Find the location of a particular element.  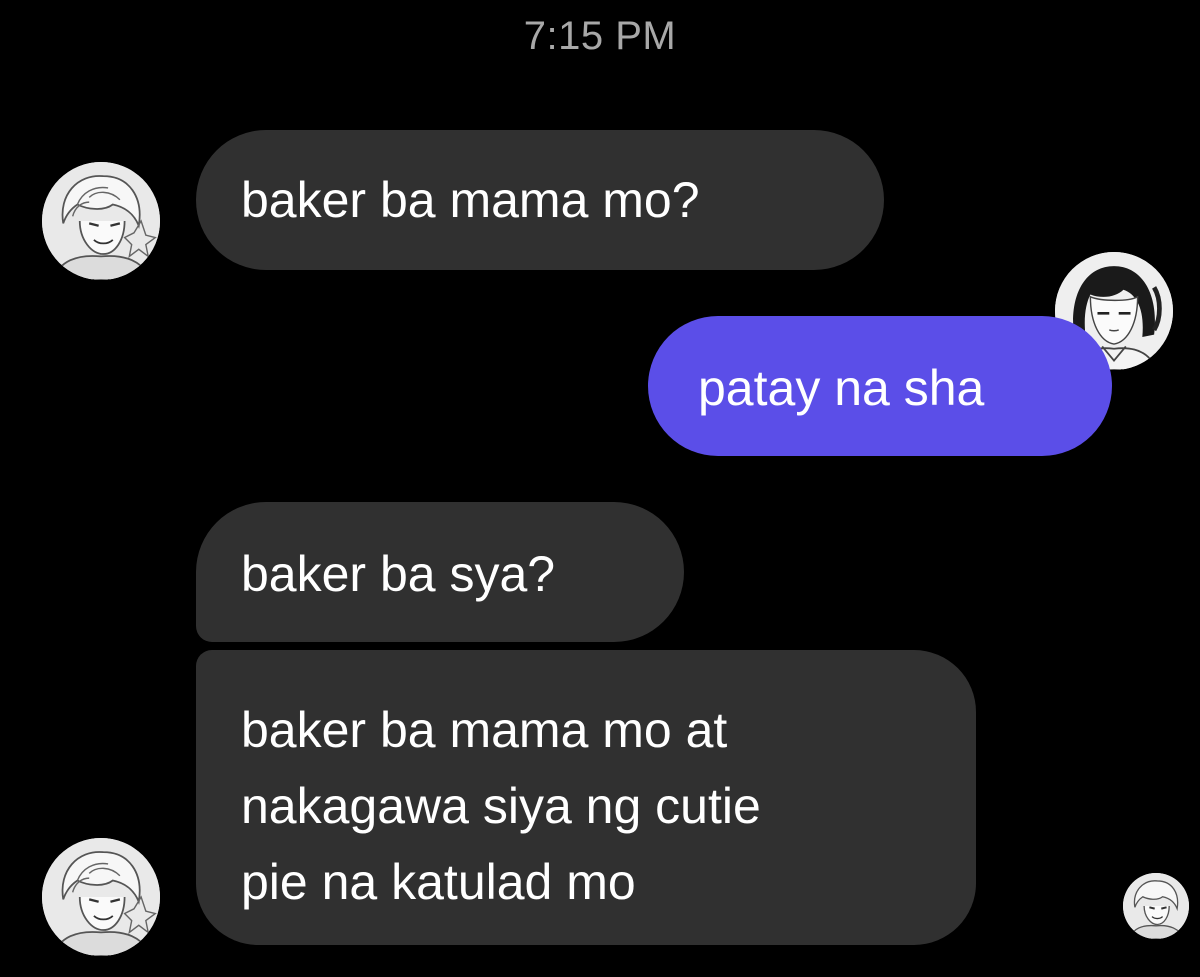

incoming-message-bubble: baker ba sya? is located at coordinates (440, 572).